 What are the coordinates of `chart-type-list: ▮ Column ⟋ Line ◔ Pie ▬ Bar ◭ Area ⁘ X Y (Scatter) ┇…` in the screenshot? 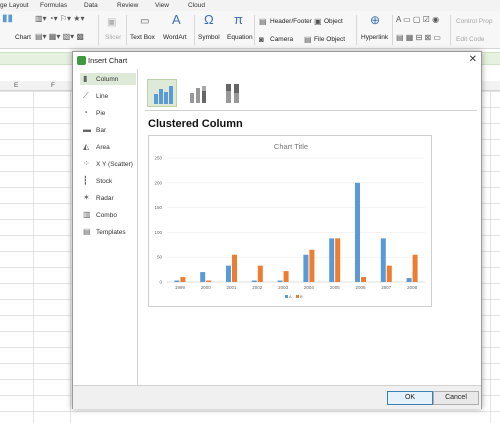 It's located at (108, 227).